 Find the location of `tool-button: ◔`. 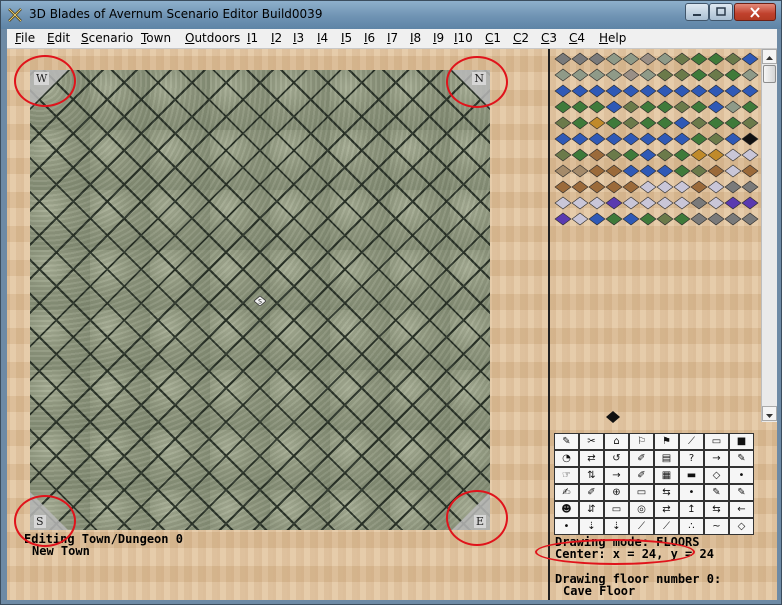

tool-button: ◔ is located at coordinates (566, 458).